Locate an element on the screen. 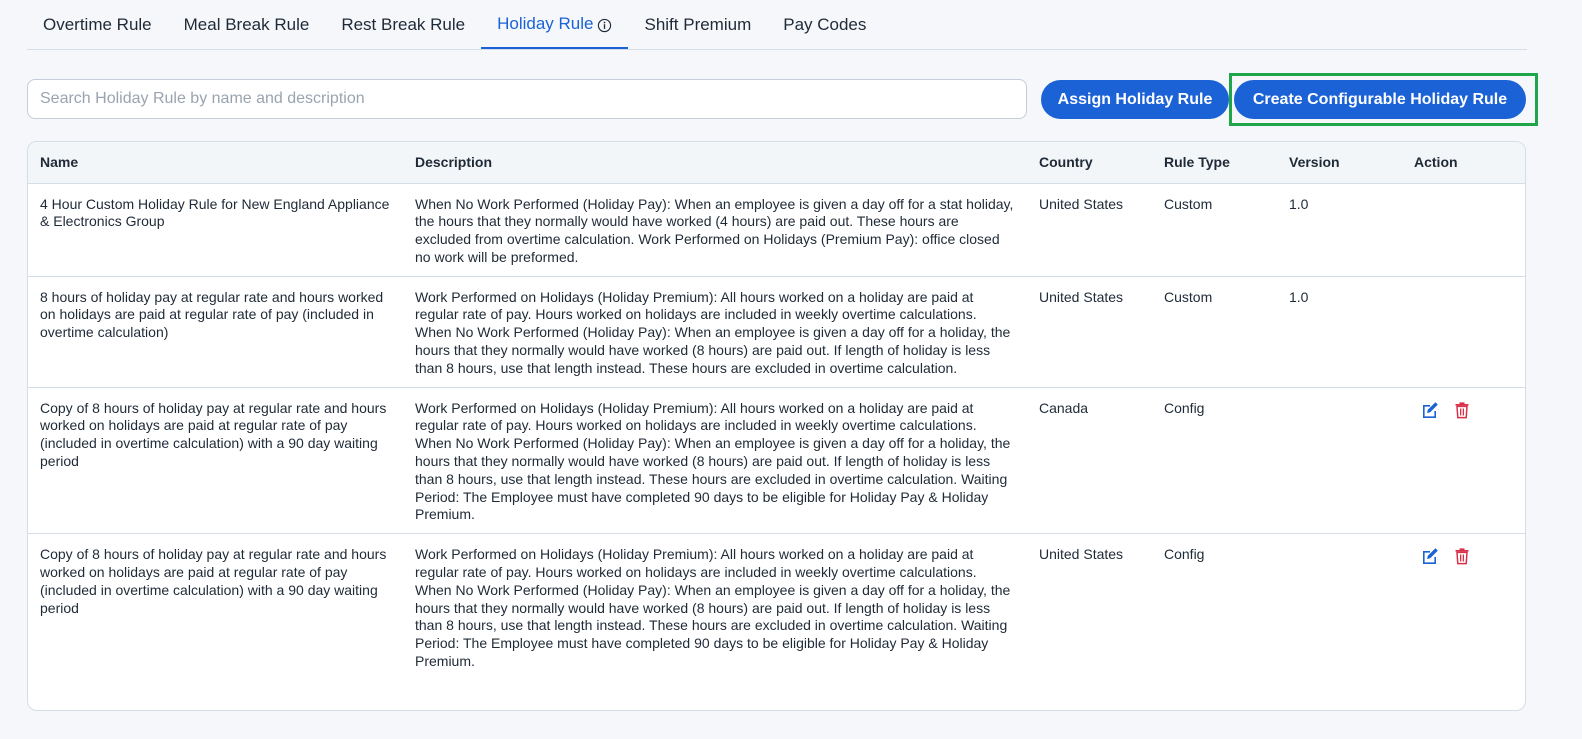 Image resolution: width=1582 pixels, height=739 pixels. tab-meal-break-rule: Meal Break Rule is located at coordinates (247, 24).